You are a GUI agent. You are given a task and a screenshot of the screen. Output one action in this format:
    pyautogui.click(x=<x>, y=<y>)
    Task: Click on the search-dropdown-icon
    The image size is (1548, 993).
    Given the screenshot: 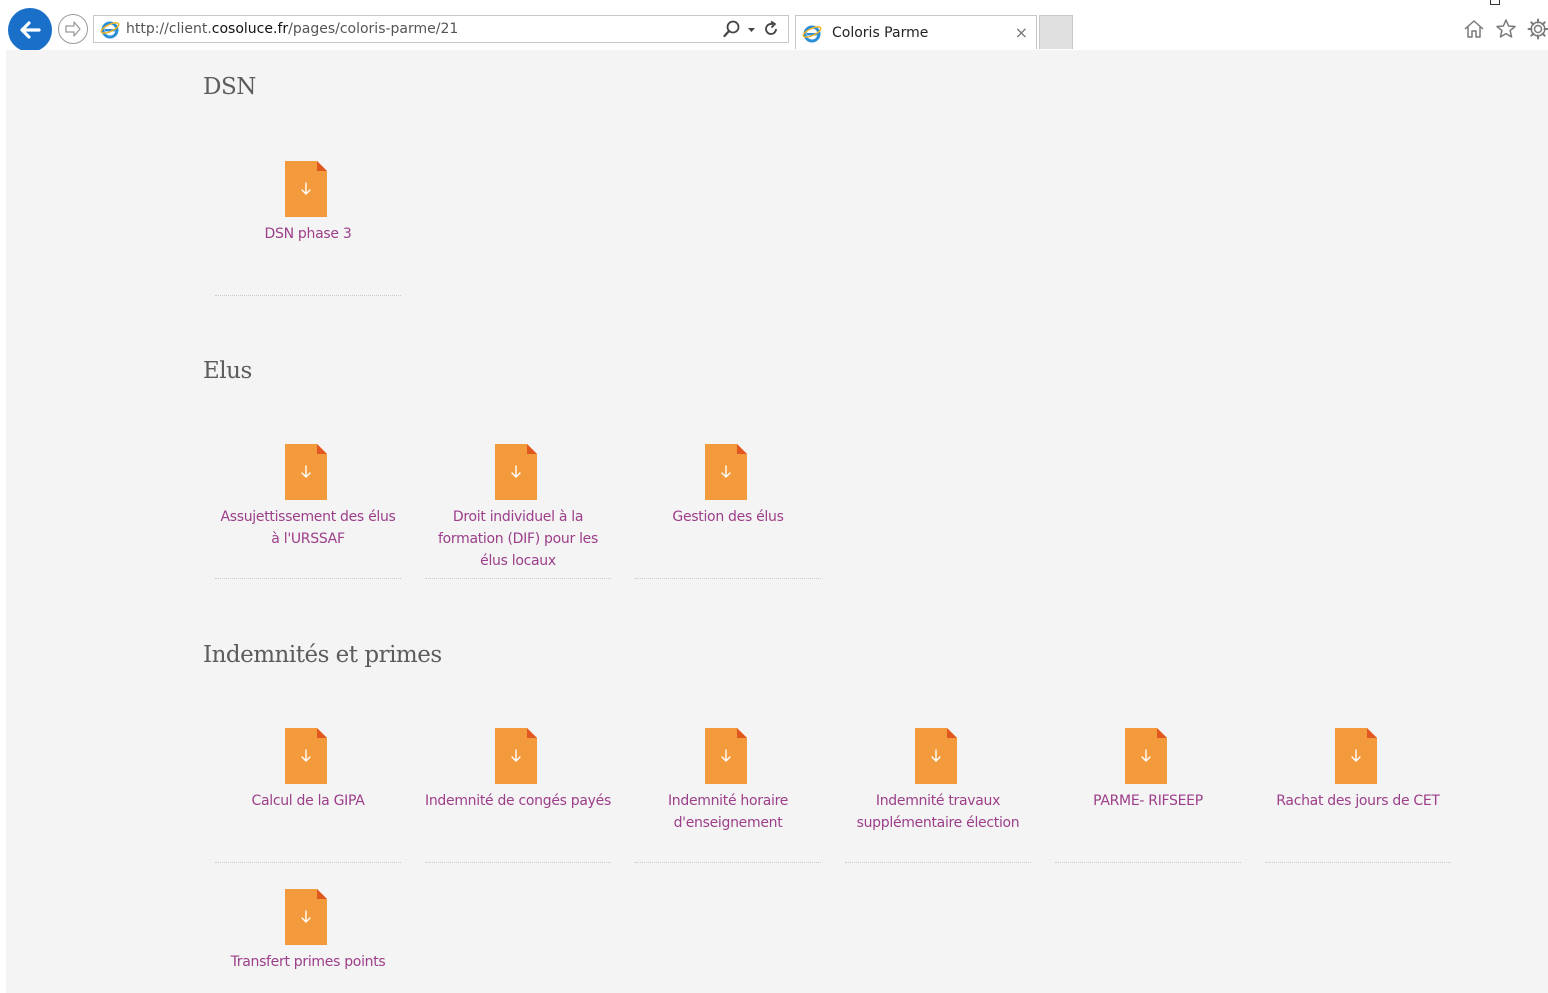 What is the action you would take?
    pyautogui.click(x=751, y=29)
    